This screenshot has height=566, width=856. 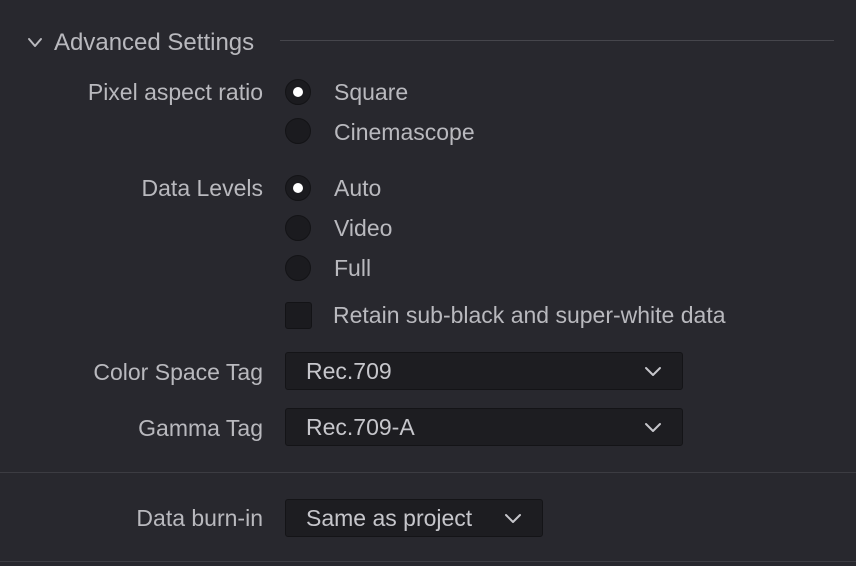 What do you see at coordinates (529, 315) in the screenshot?
I see `retain-data-label: Retain sub-black and super-white data` at bounding box center [529, 315].